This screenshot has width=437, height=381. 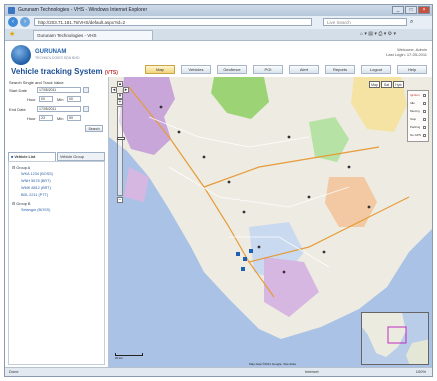 What do you see at coordinates (74, 99) in the screenshot?
I see `start-min-select: 00` at bounding box center [74, 99].